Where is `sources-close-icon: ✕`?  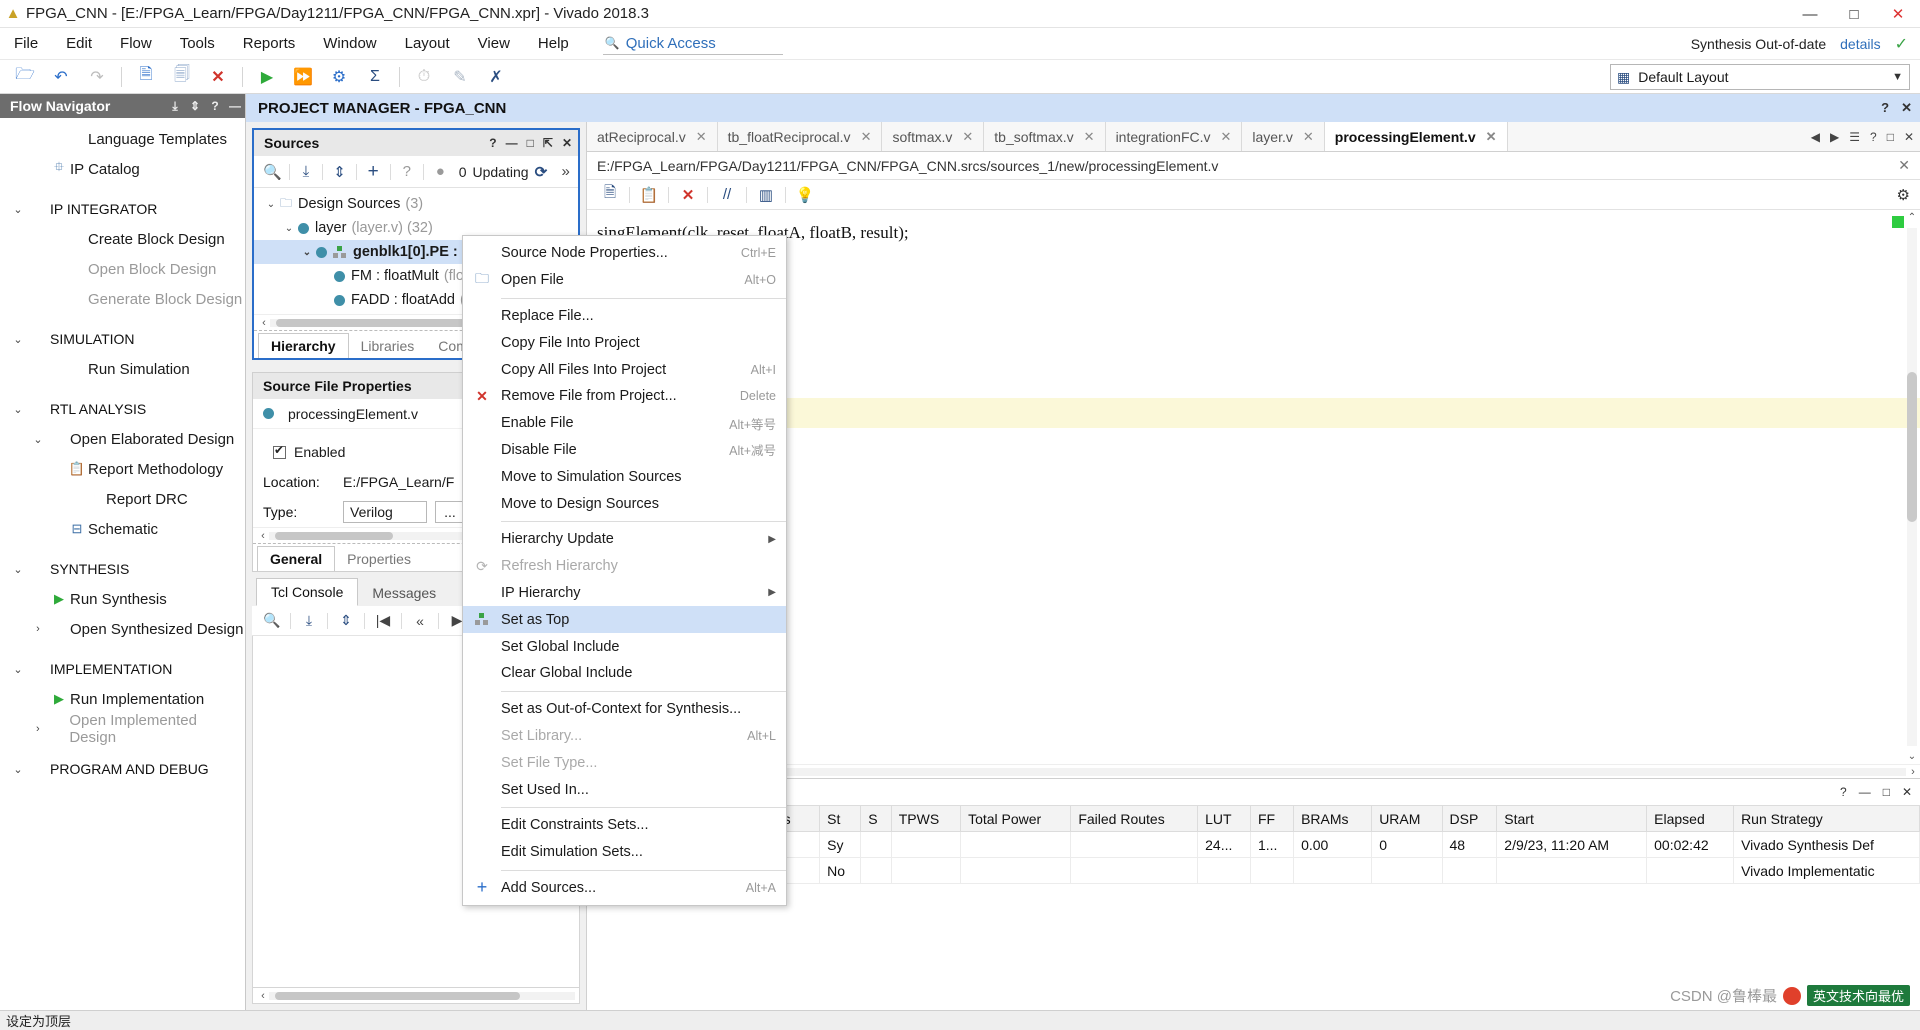 sources-close-icon: ✕ is located at coordinates (567, 143).